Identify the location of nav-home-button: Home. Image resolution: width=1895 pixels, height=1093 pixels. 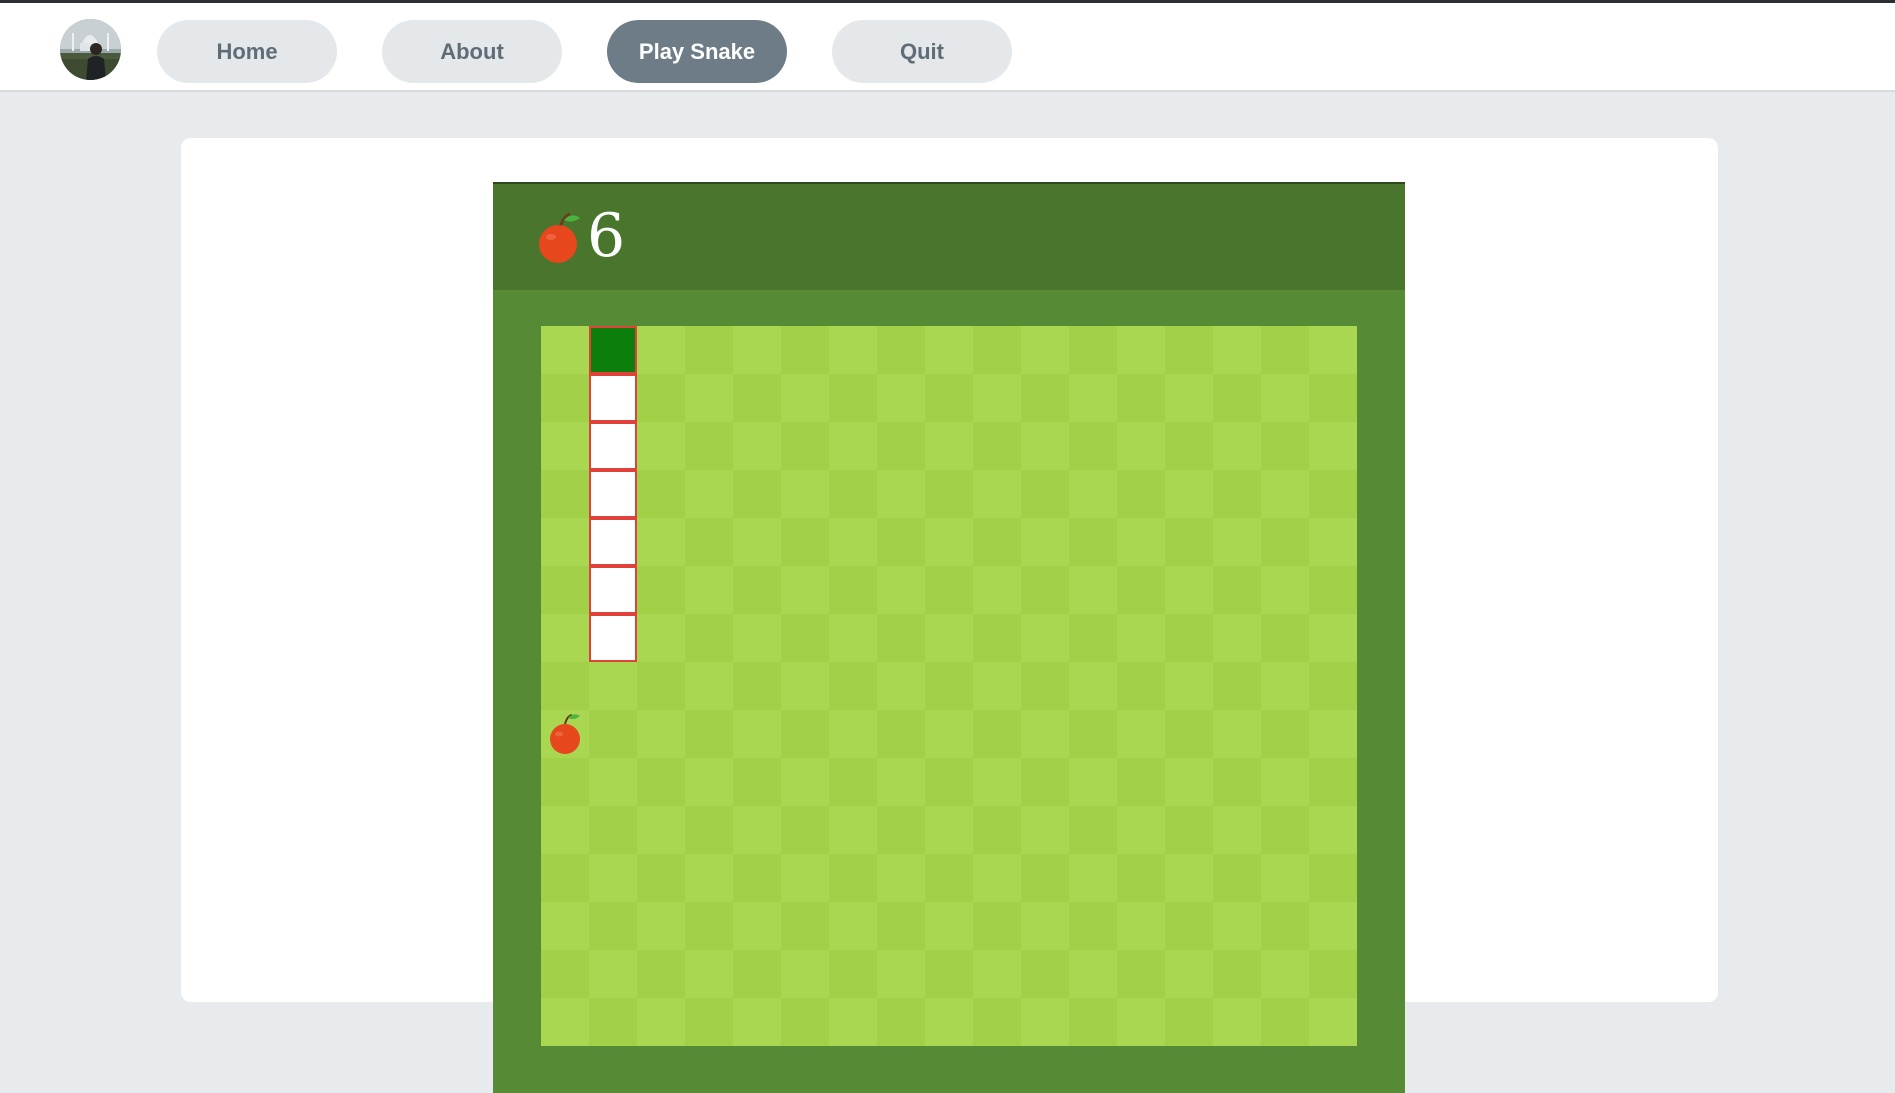
(247, 51).